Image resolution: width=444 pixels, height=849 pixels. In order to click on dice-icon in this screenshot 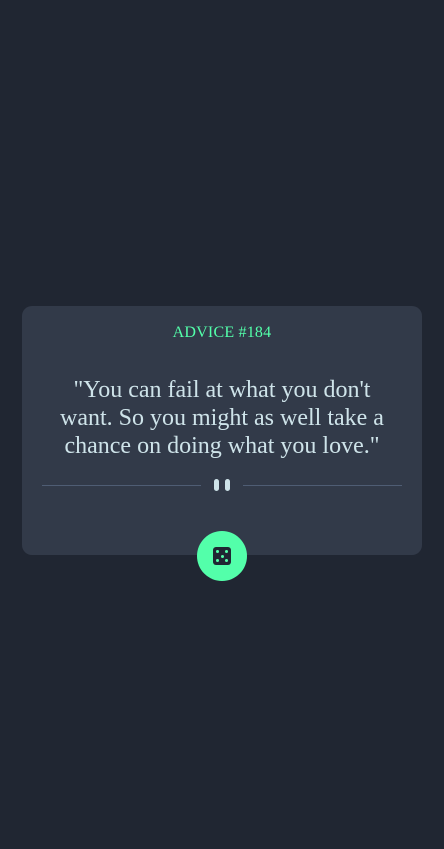, I will do `click(222, 556)`.